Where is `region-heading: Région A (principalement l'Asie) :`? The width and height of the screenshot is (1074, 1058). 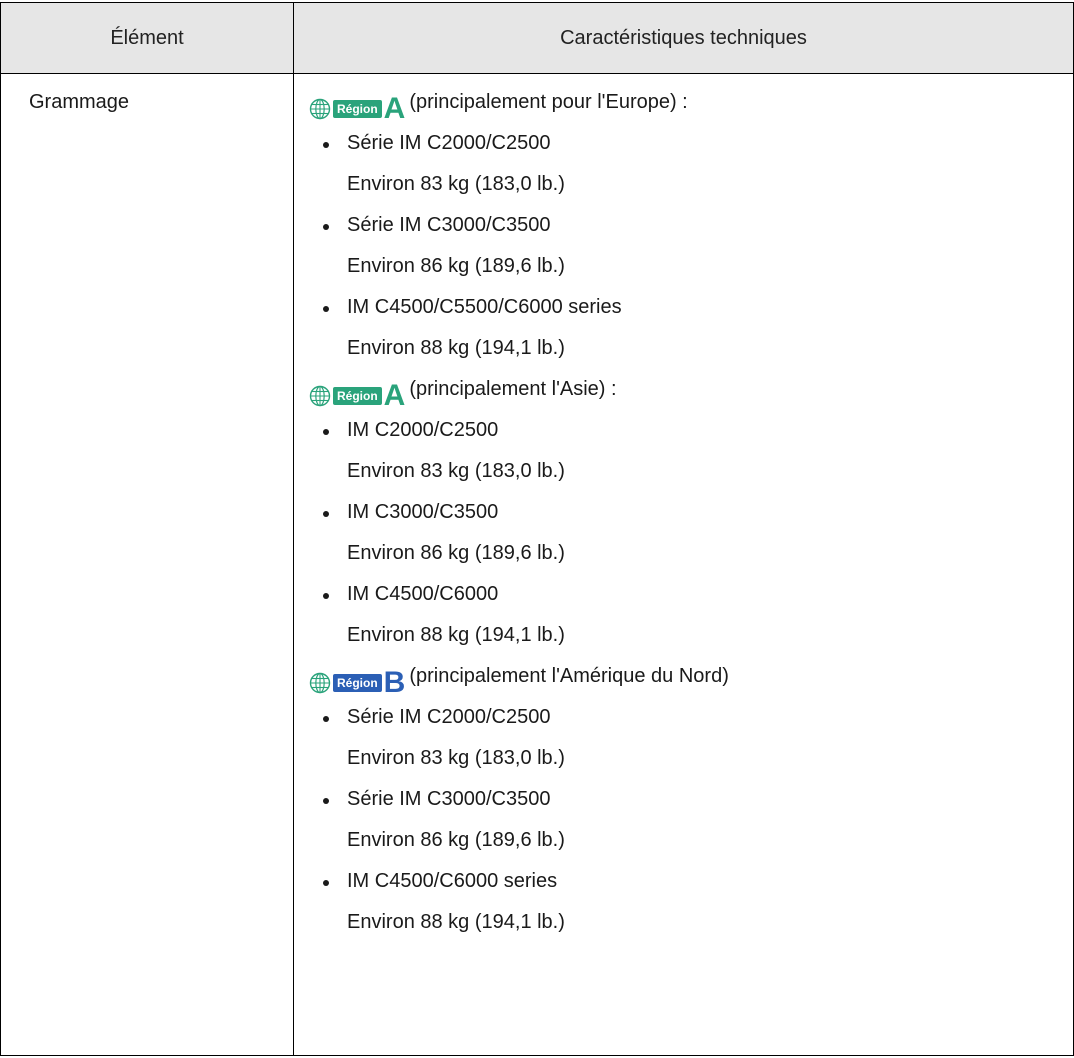 region-heading: Région A (principalement l'Asie) : is located at coordinates (679, 390).